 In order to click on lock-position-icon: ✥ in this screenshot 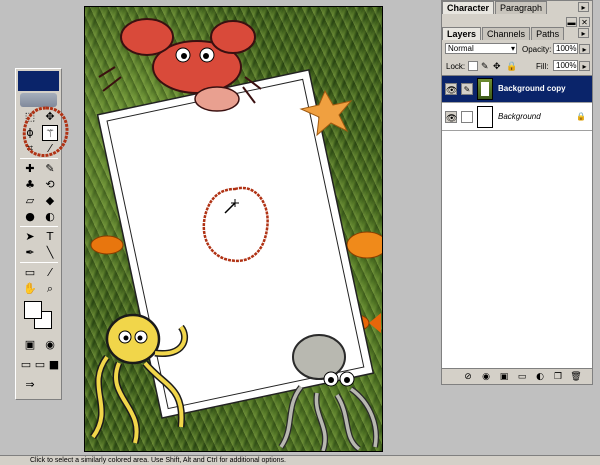, I will do `click(497, 66)`.